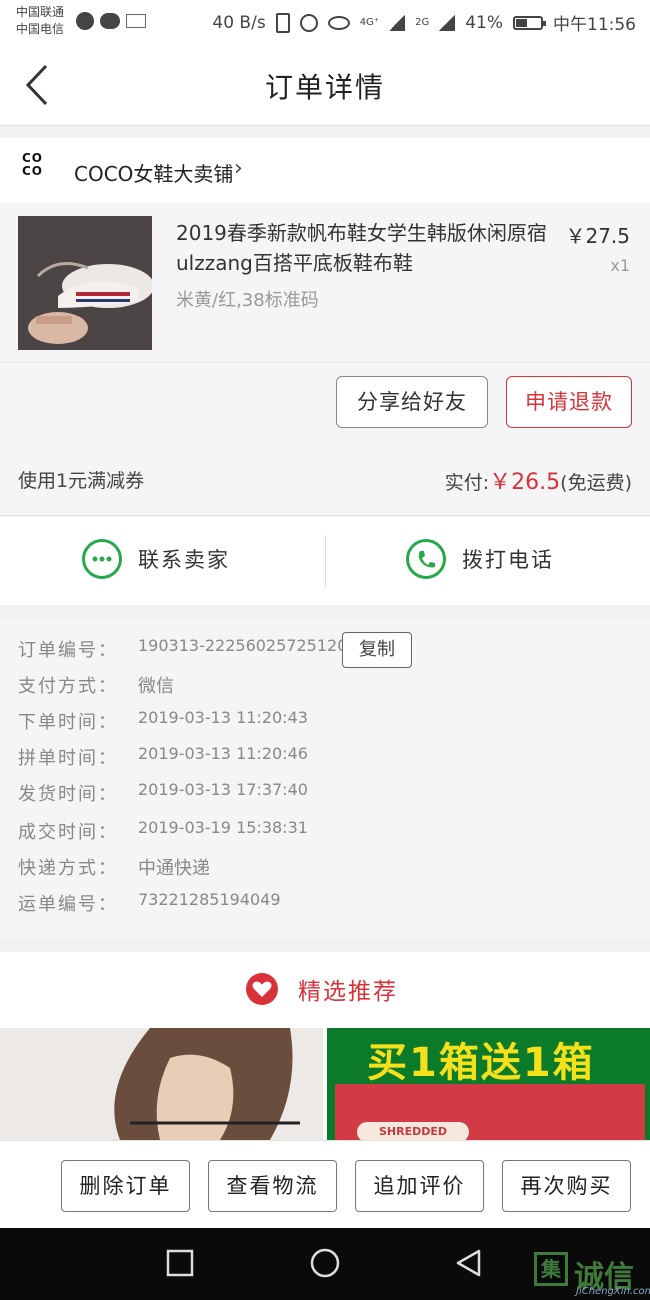 Image resolution: width=650 pixels, height=1300 pixels. I want to click on chevron-right-icon: ›, so click(238, 168).